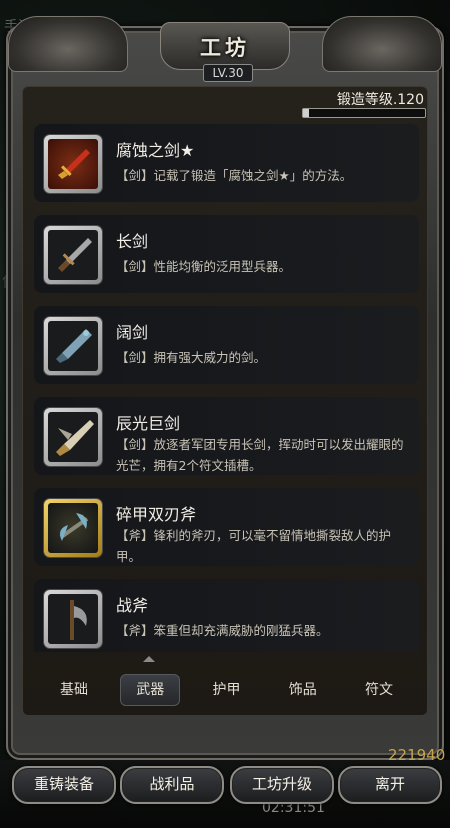 Image resolution: width=450 pixels, height=828 pixels. I want to click on recipe-item: 腐蚀之剑★ 【剑】记载了锻造「腐蚀之剑★」的方法。, so click(226, 163).